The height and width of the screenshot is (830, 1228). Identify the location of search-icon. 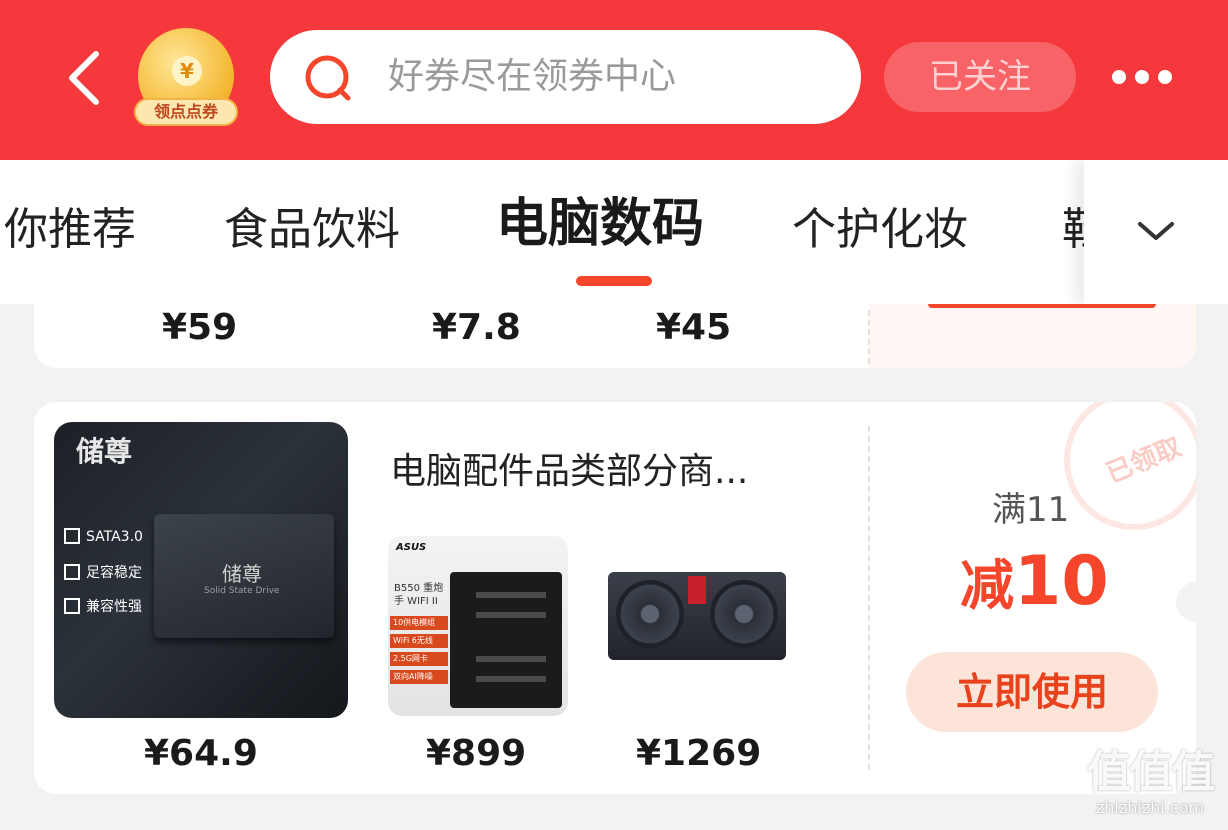
(328, 78).